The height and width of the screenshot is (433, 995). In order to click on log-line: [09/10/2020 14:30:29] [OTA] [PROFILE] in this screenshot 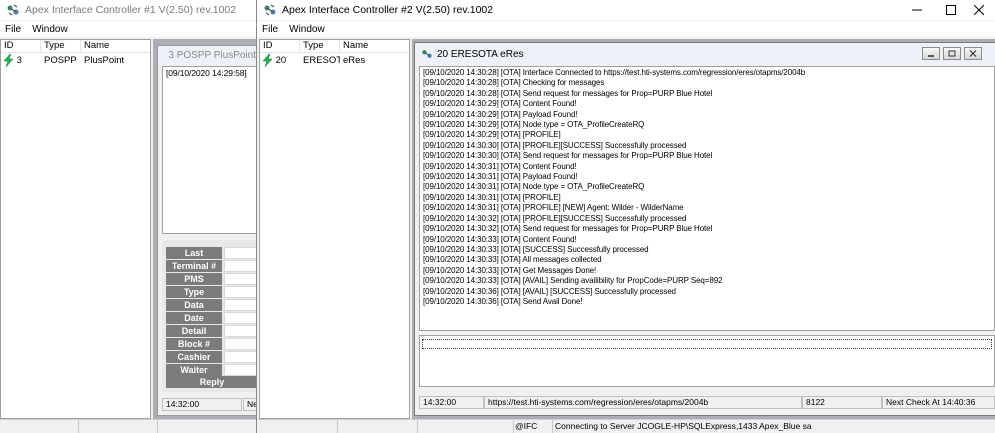, I will do `click(492, 135)`.